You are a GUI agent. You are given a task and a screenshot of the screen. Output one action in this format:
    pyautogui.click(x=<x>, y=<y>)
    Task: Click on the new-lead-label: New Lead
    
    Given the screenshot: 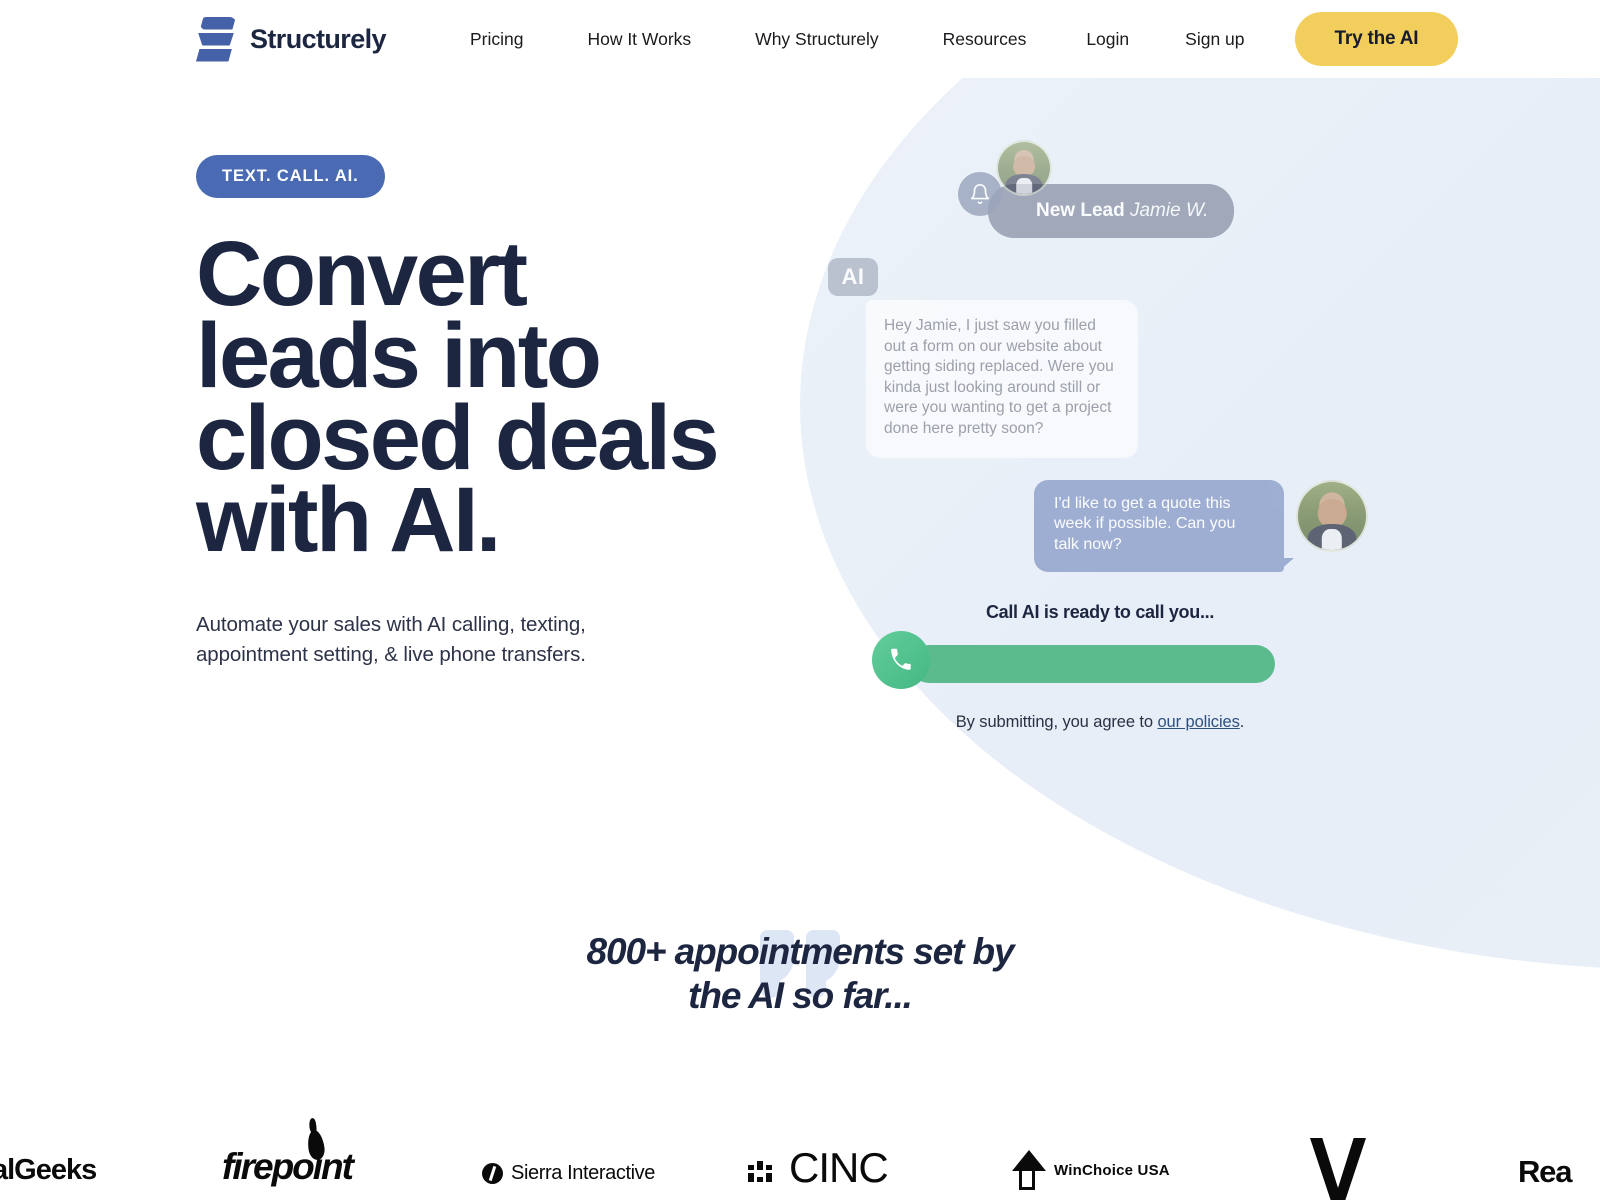 What is the action you would take?
    pyautogui.click(x=1080, y=210)
    